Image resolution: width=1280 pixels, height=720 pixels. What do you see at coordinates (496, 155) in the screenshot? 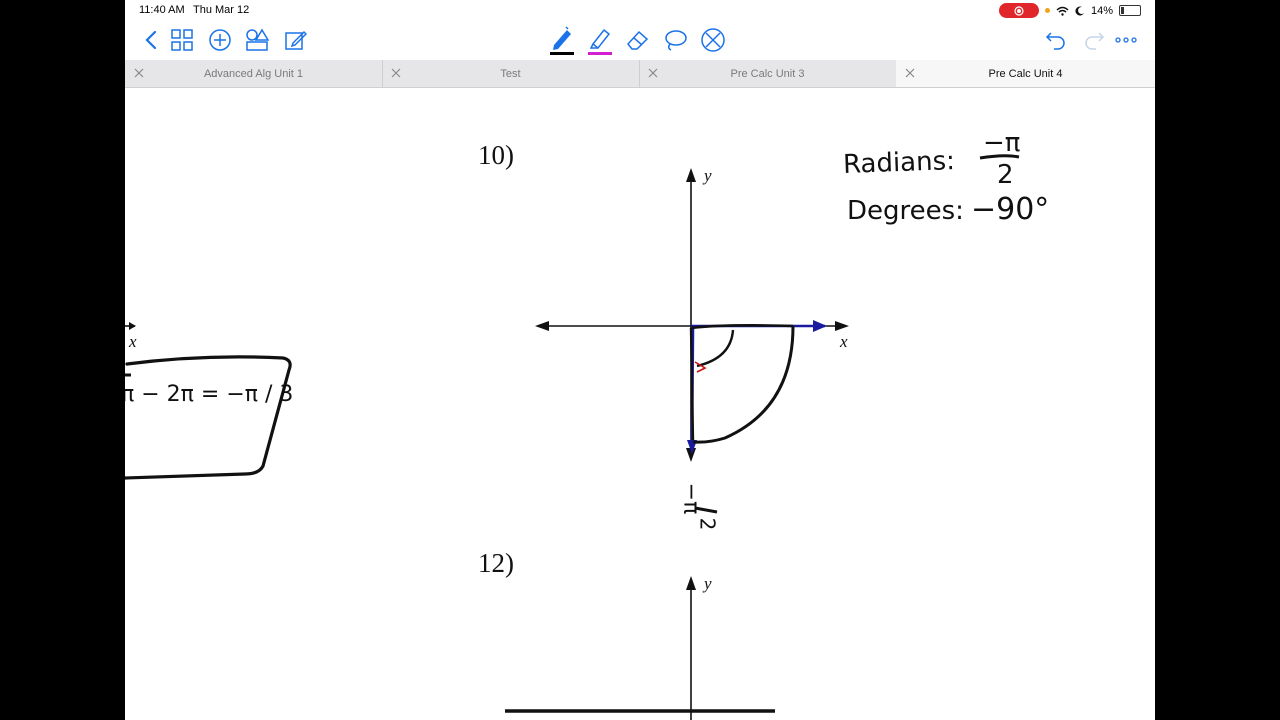
I see `question-number-10: 10)` at bounding box center [496, 155].